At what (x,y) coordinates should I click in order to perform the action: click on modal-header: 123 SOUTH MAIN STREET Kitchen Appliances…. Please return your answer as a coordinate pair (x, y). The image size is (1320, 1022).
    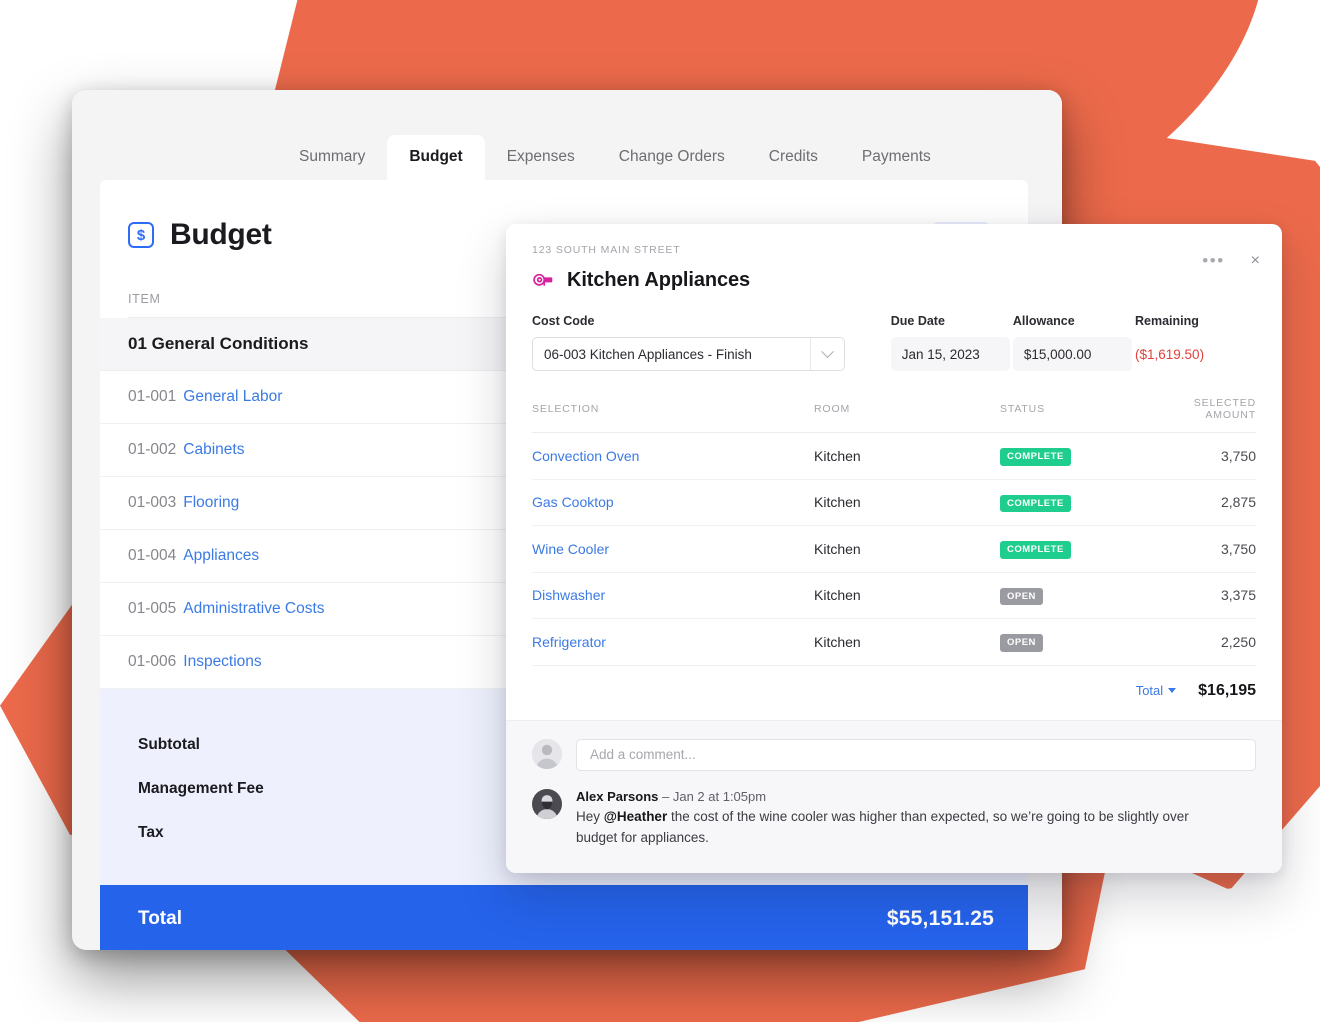
    Looking at the image, I should click on (894, 258).